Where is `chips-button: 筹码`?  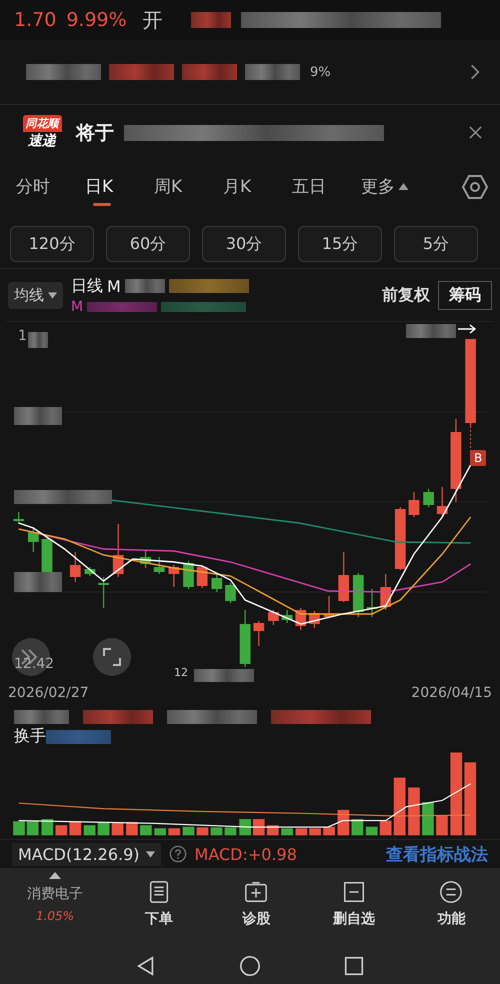
chips-button: 筹码 is located at coordinates (465, 295).